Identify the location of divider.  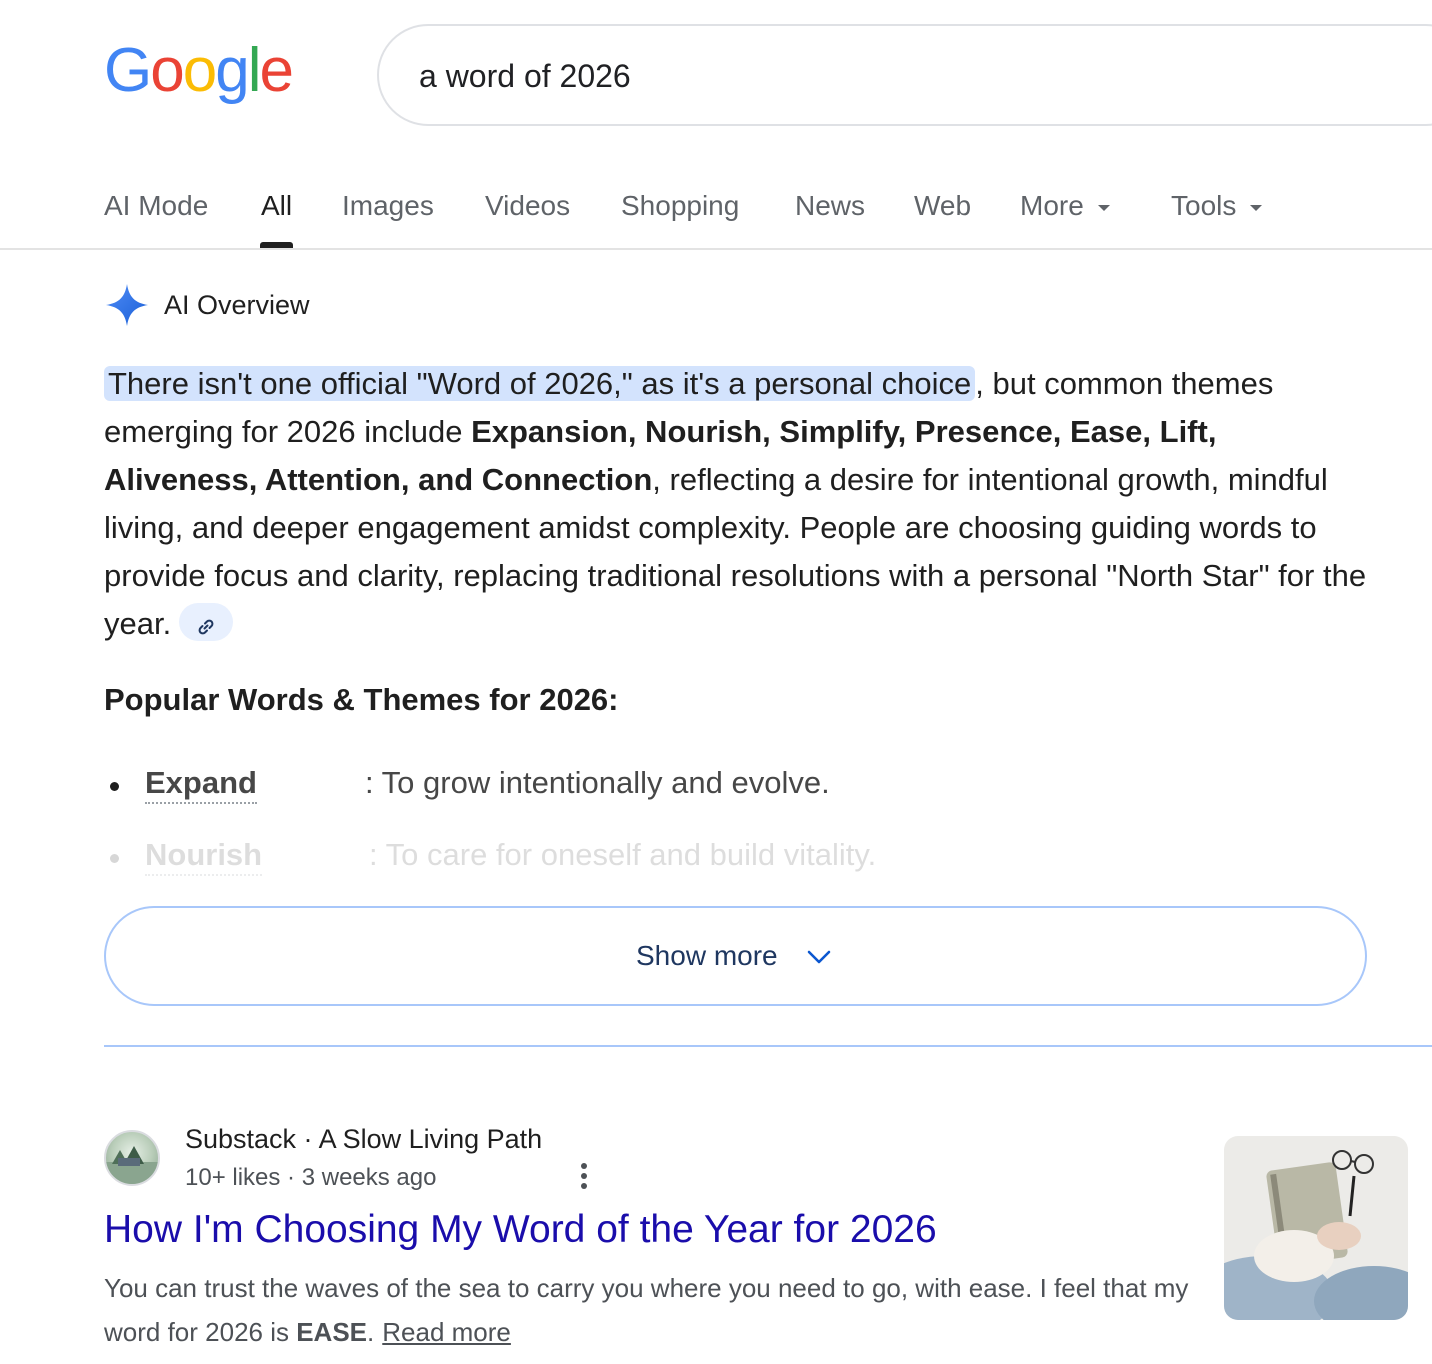
(768, 1046).